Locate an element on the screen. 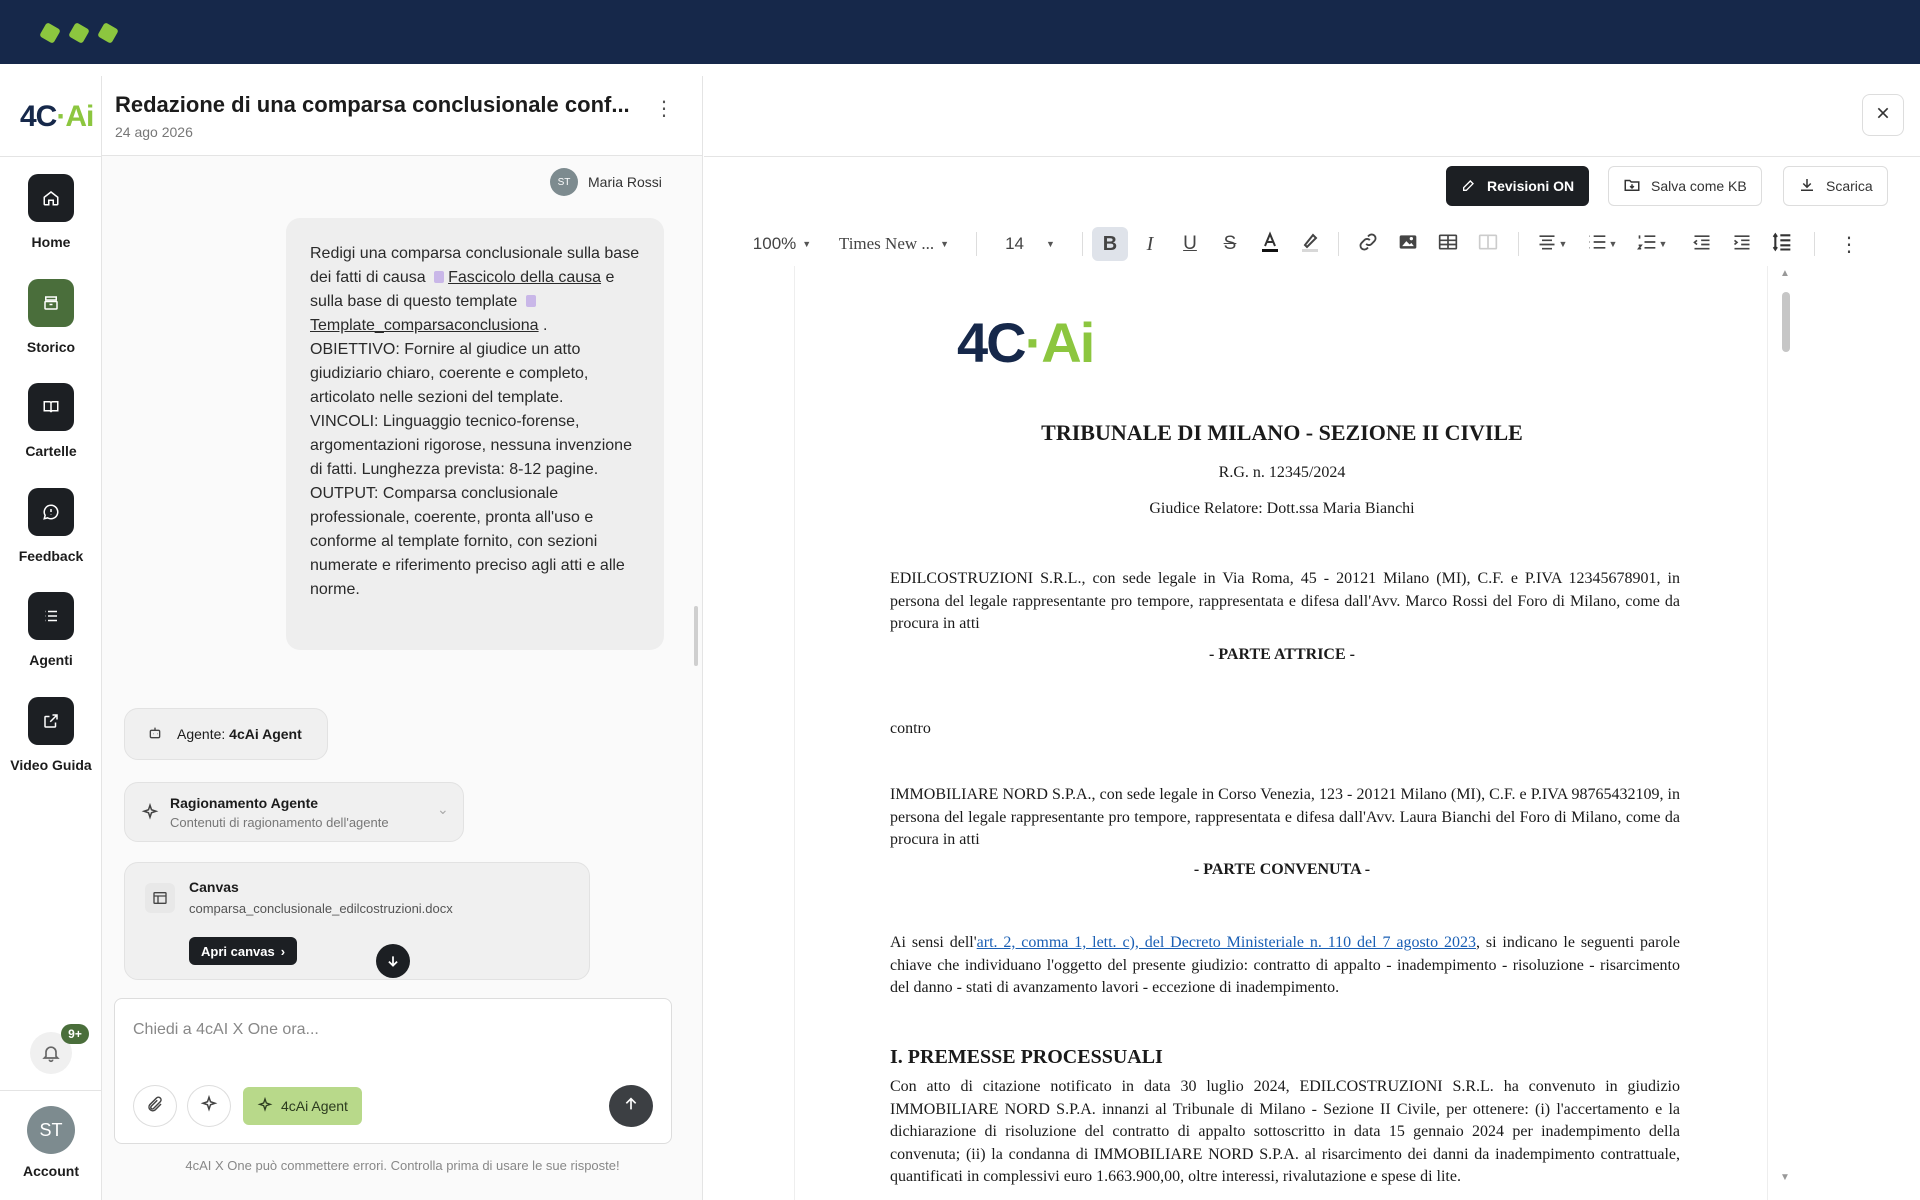  strikethrough-icon: S is located at coordinates (1230, 243).